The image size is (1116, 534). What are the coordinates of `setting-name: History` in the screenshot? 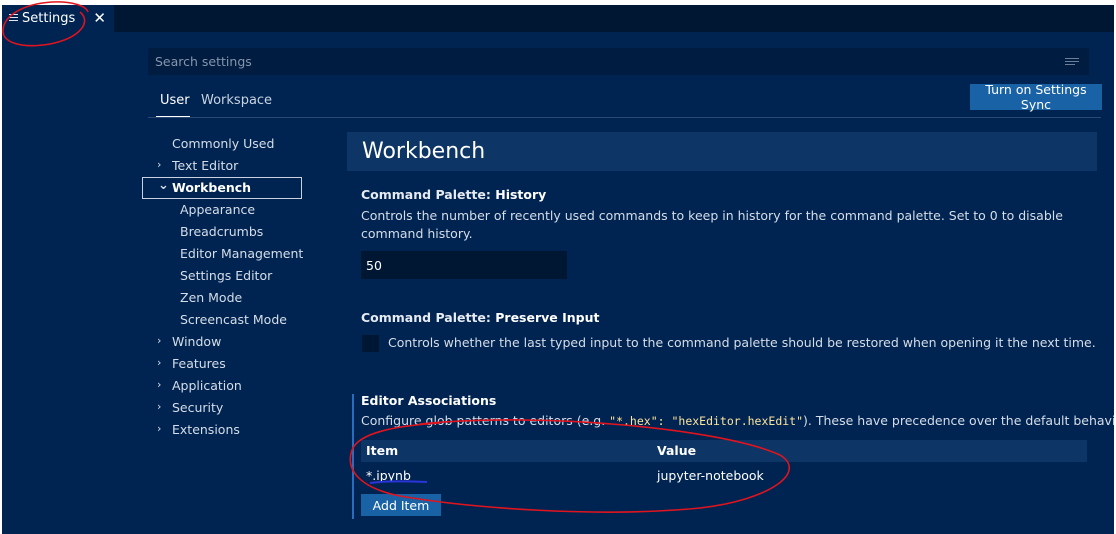 It's located at (521, 194).